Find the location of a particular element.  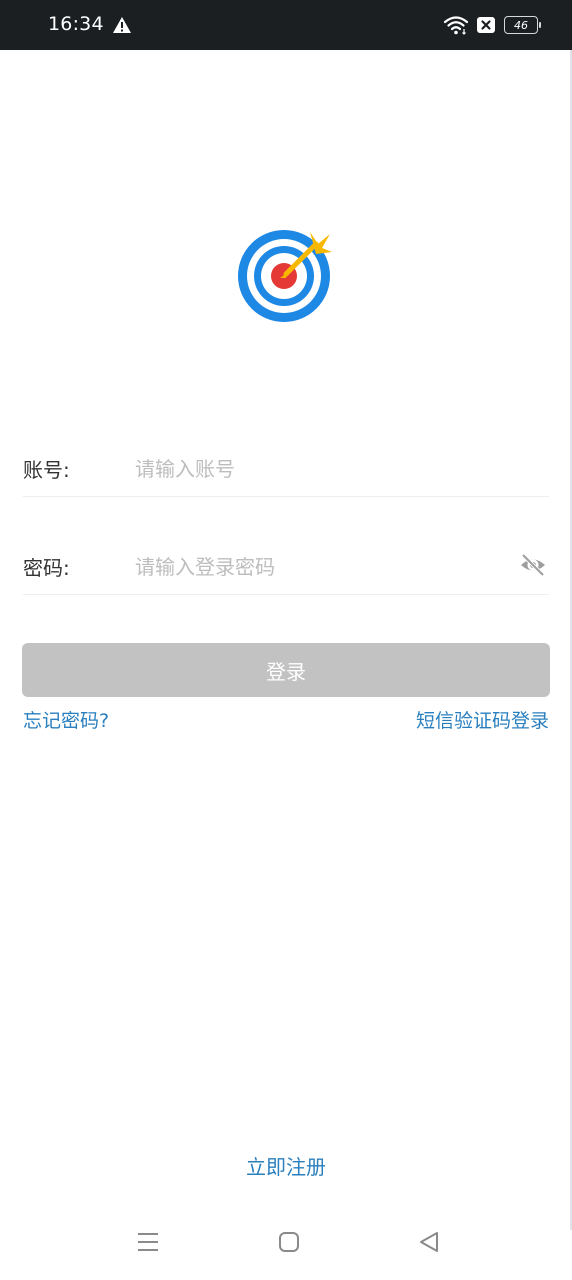

sim-blocked-icon is located at coordinates (486, 25).